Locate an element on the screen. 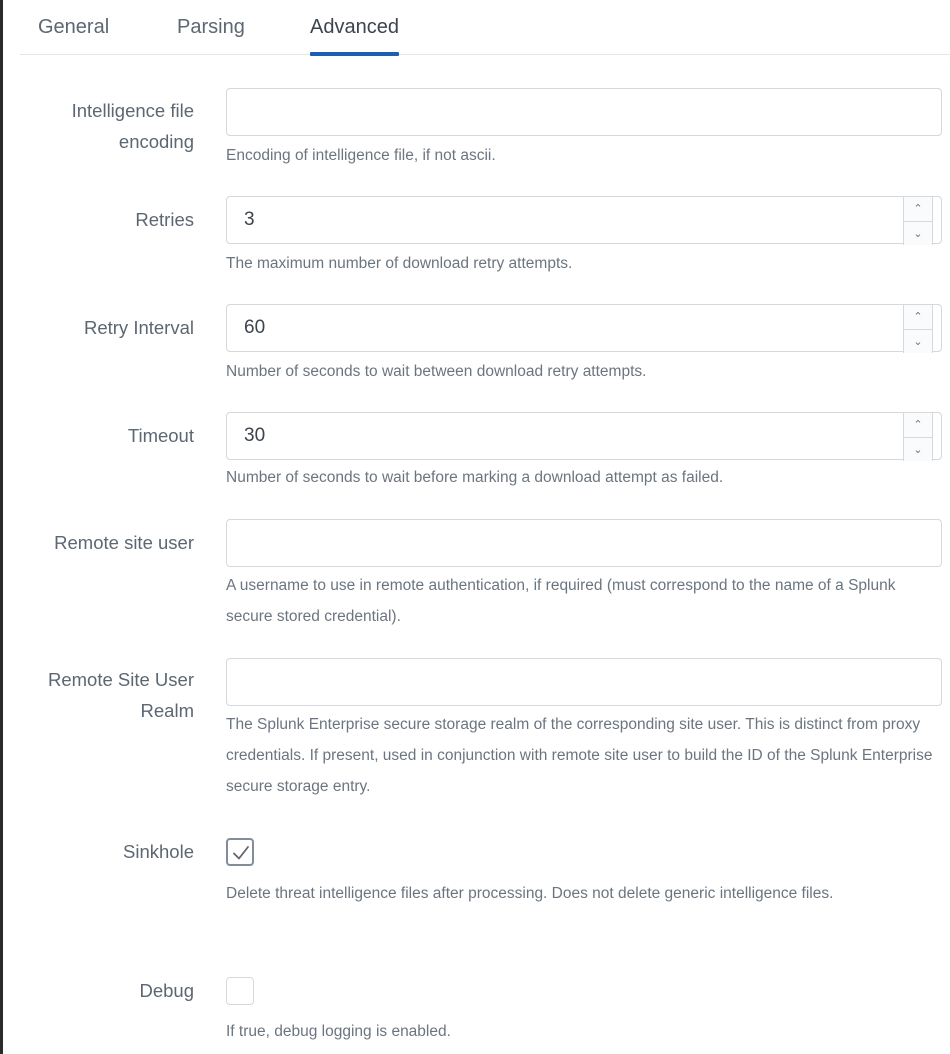 The image size is (950, 1054). tab-bar: General Parsing Advanced is located at coordinates (485, 28).